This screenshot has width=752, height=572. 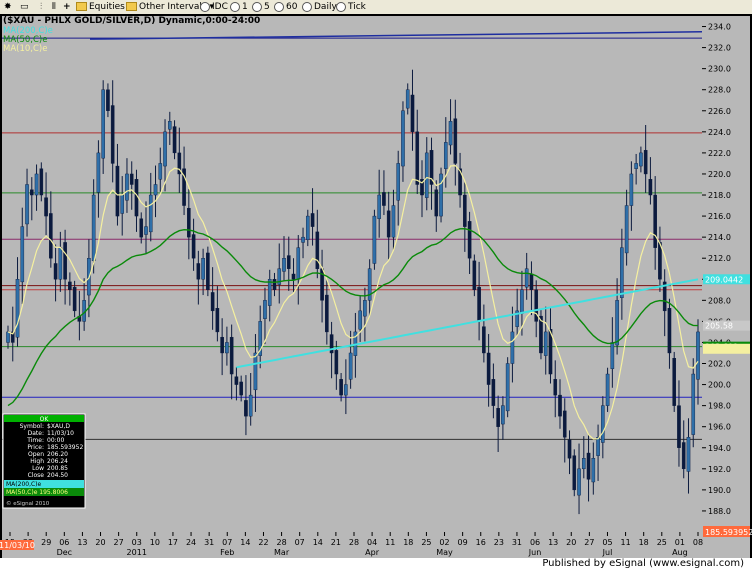 I want to click on ruler-icon: ▭, so click(x=24, y=7).